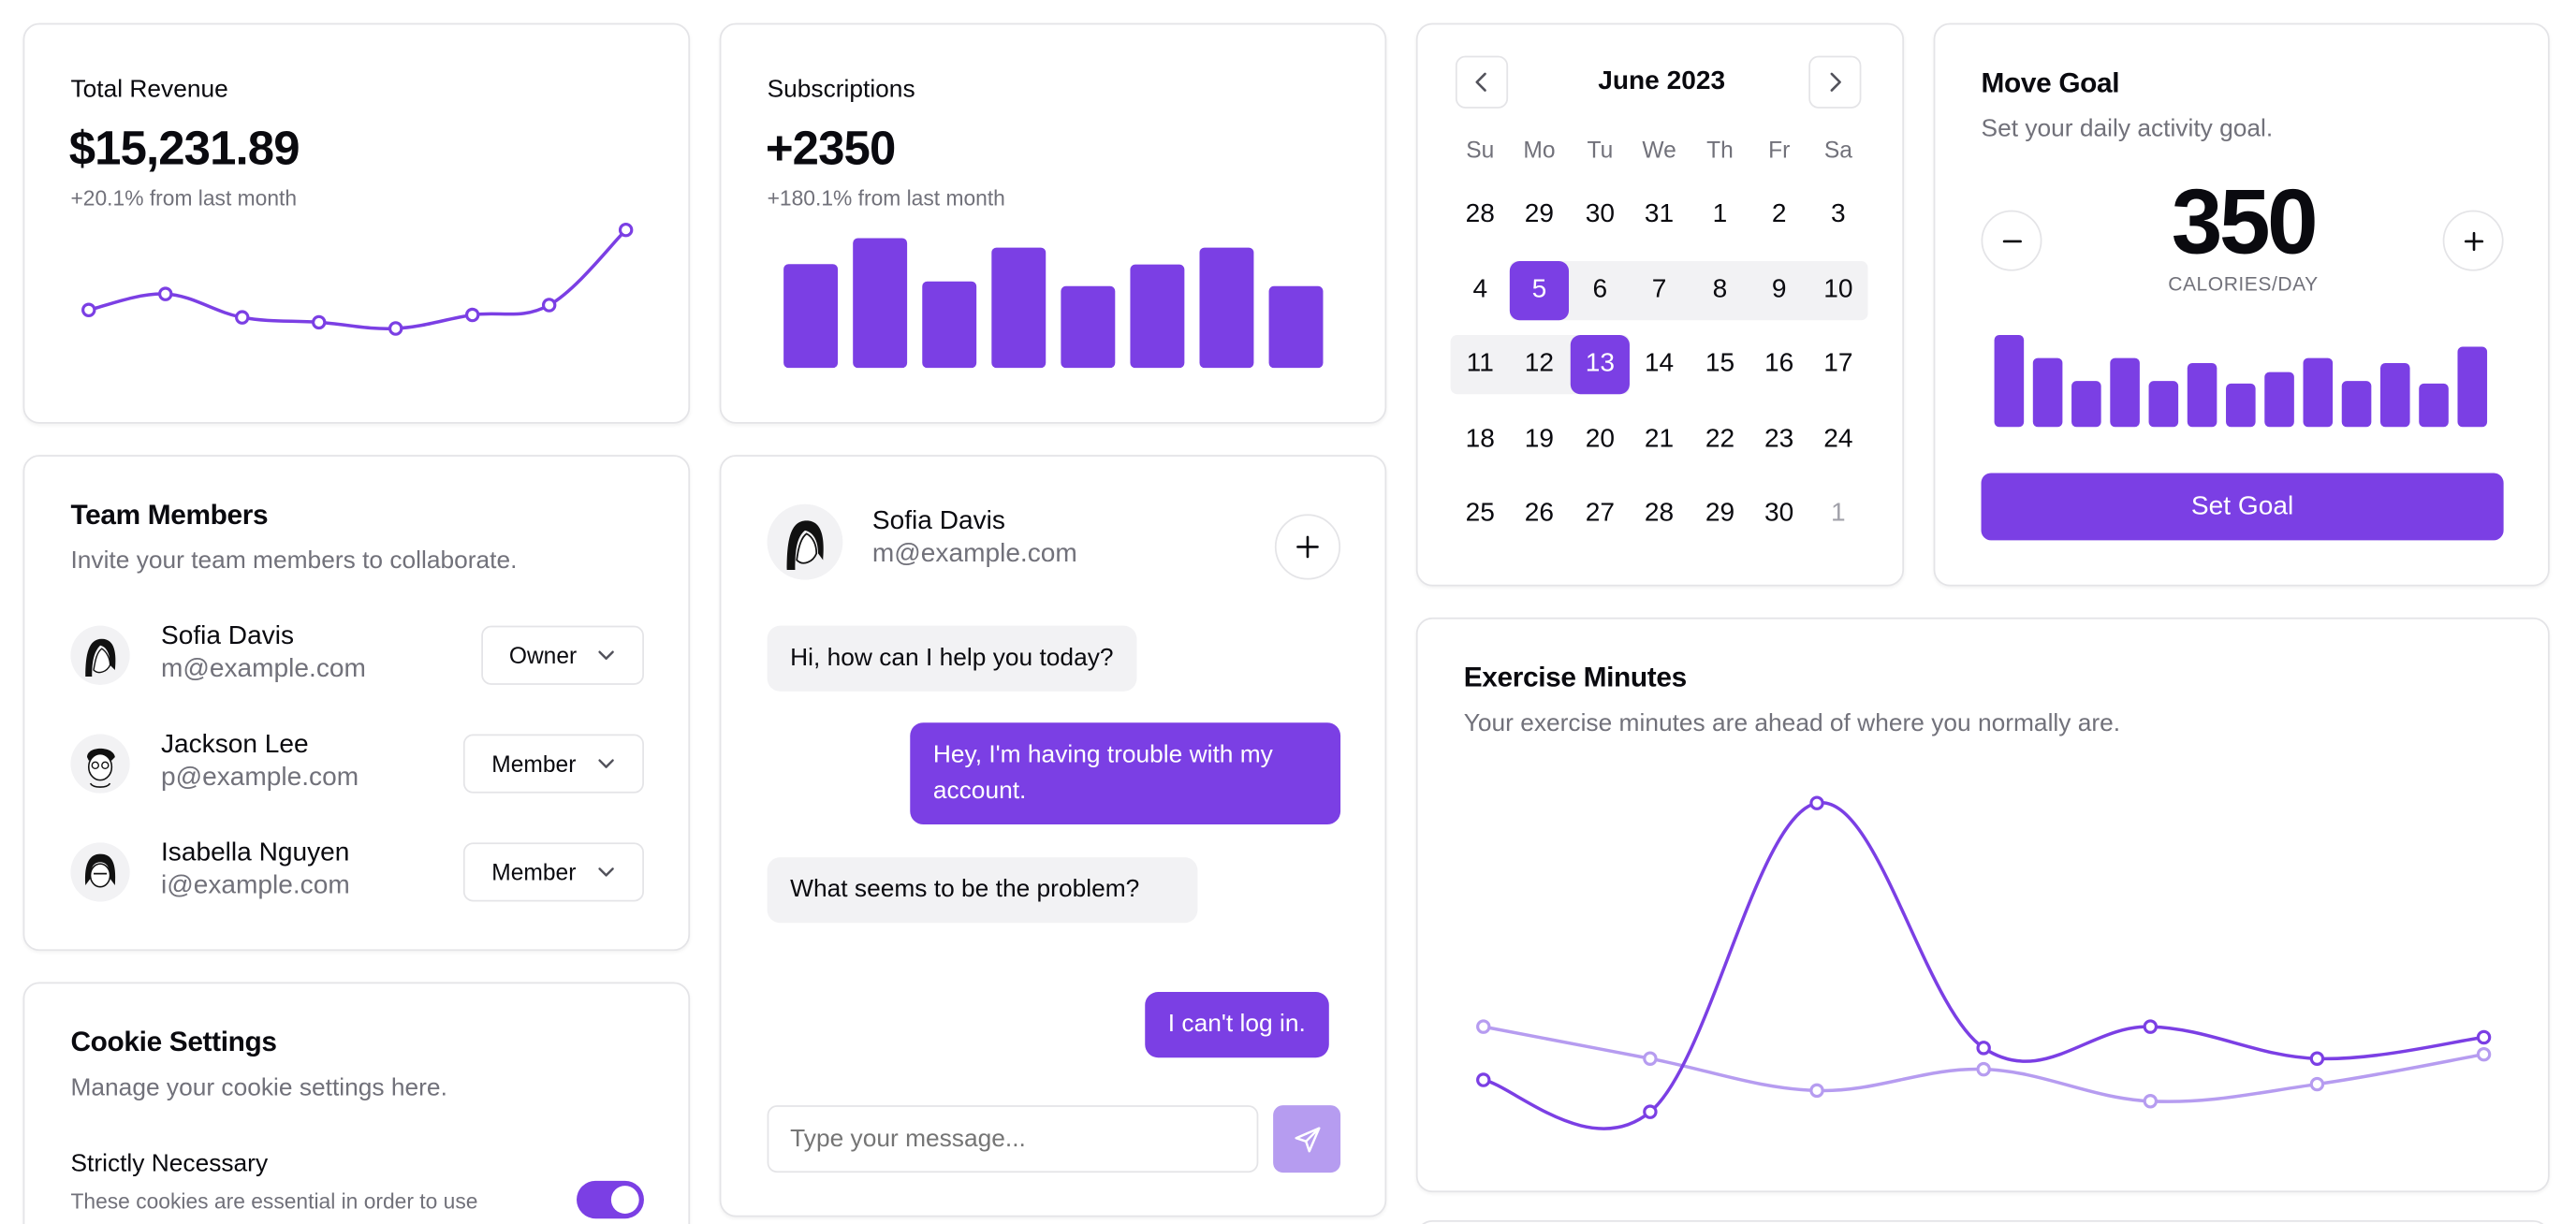  What do you see at coordinates (1719, 214) in the screenshot?
I see `calendar-day: 1` at bounding box center [1719, 214].